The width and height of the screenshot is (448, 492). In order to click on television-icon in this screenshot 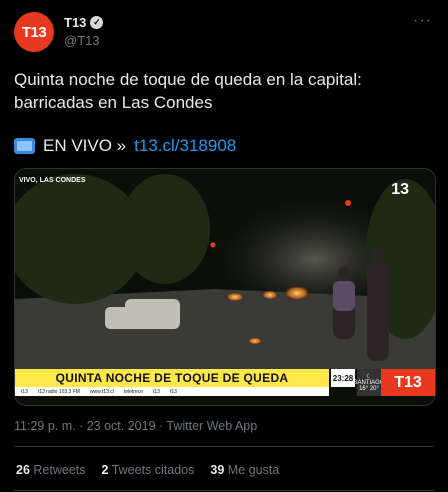, I will do `click(24, 146)`.